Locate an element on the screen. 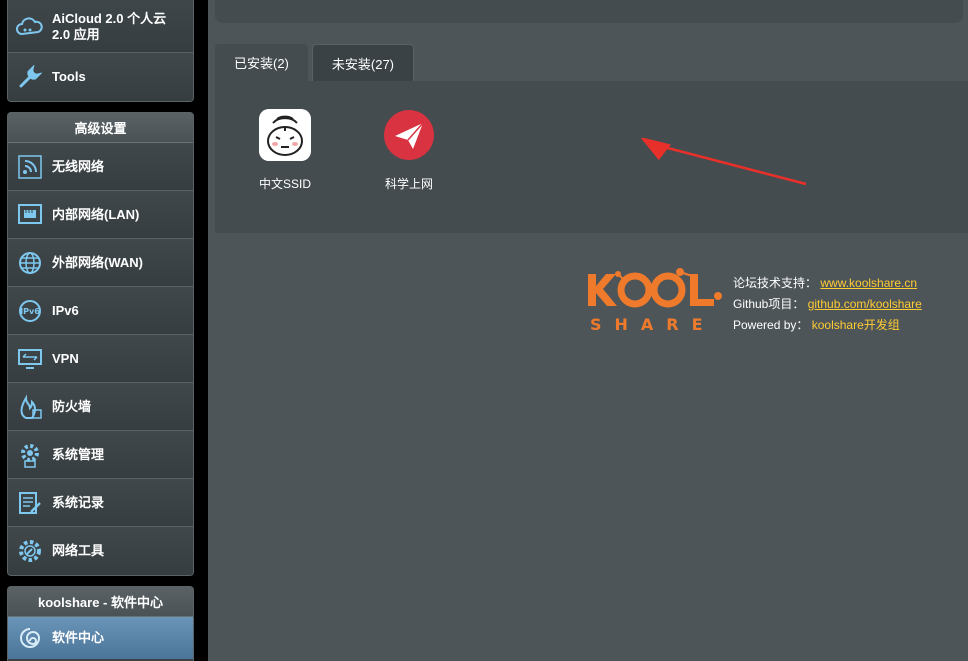  sidebar-item-admin: 系统管理 is located at coordinates (100, 455).